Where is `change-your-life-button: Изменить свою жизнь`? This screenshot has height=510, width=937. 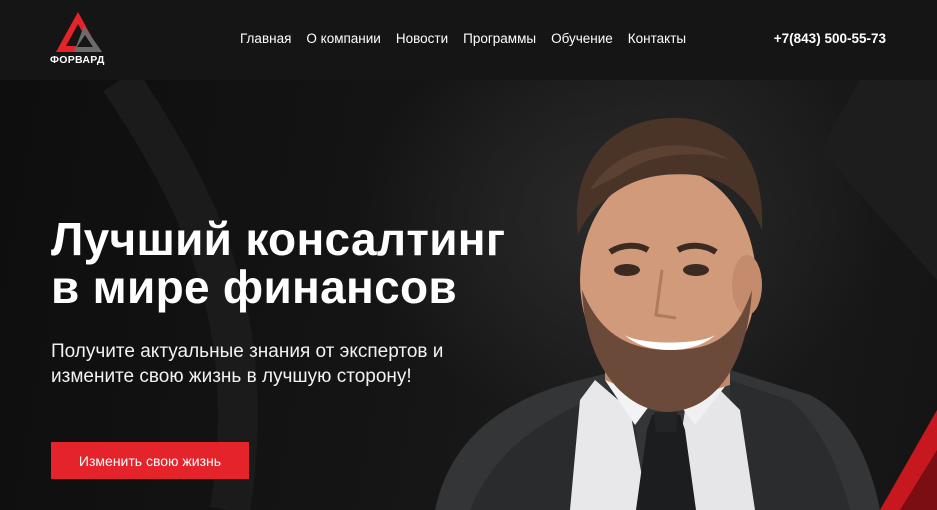 change-your-life-button: Изменить свою жизнь is located at coordinates (150, 460).